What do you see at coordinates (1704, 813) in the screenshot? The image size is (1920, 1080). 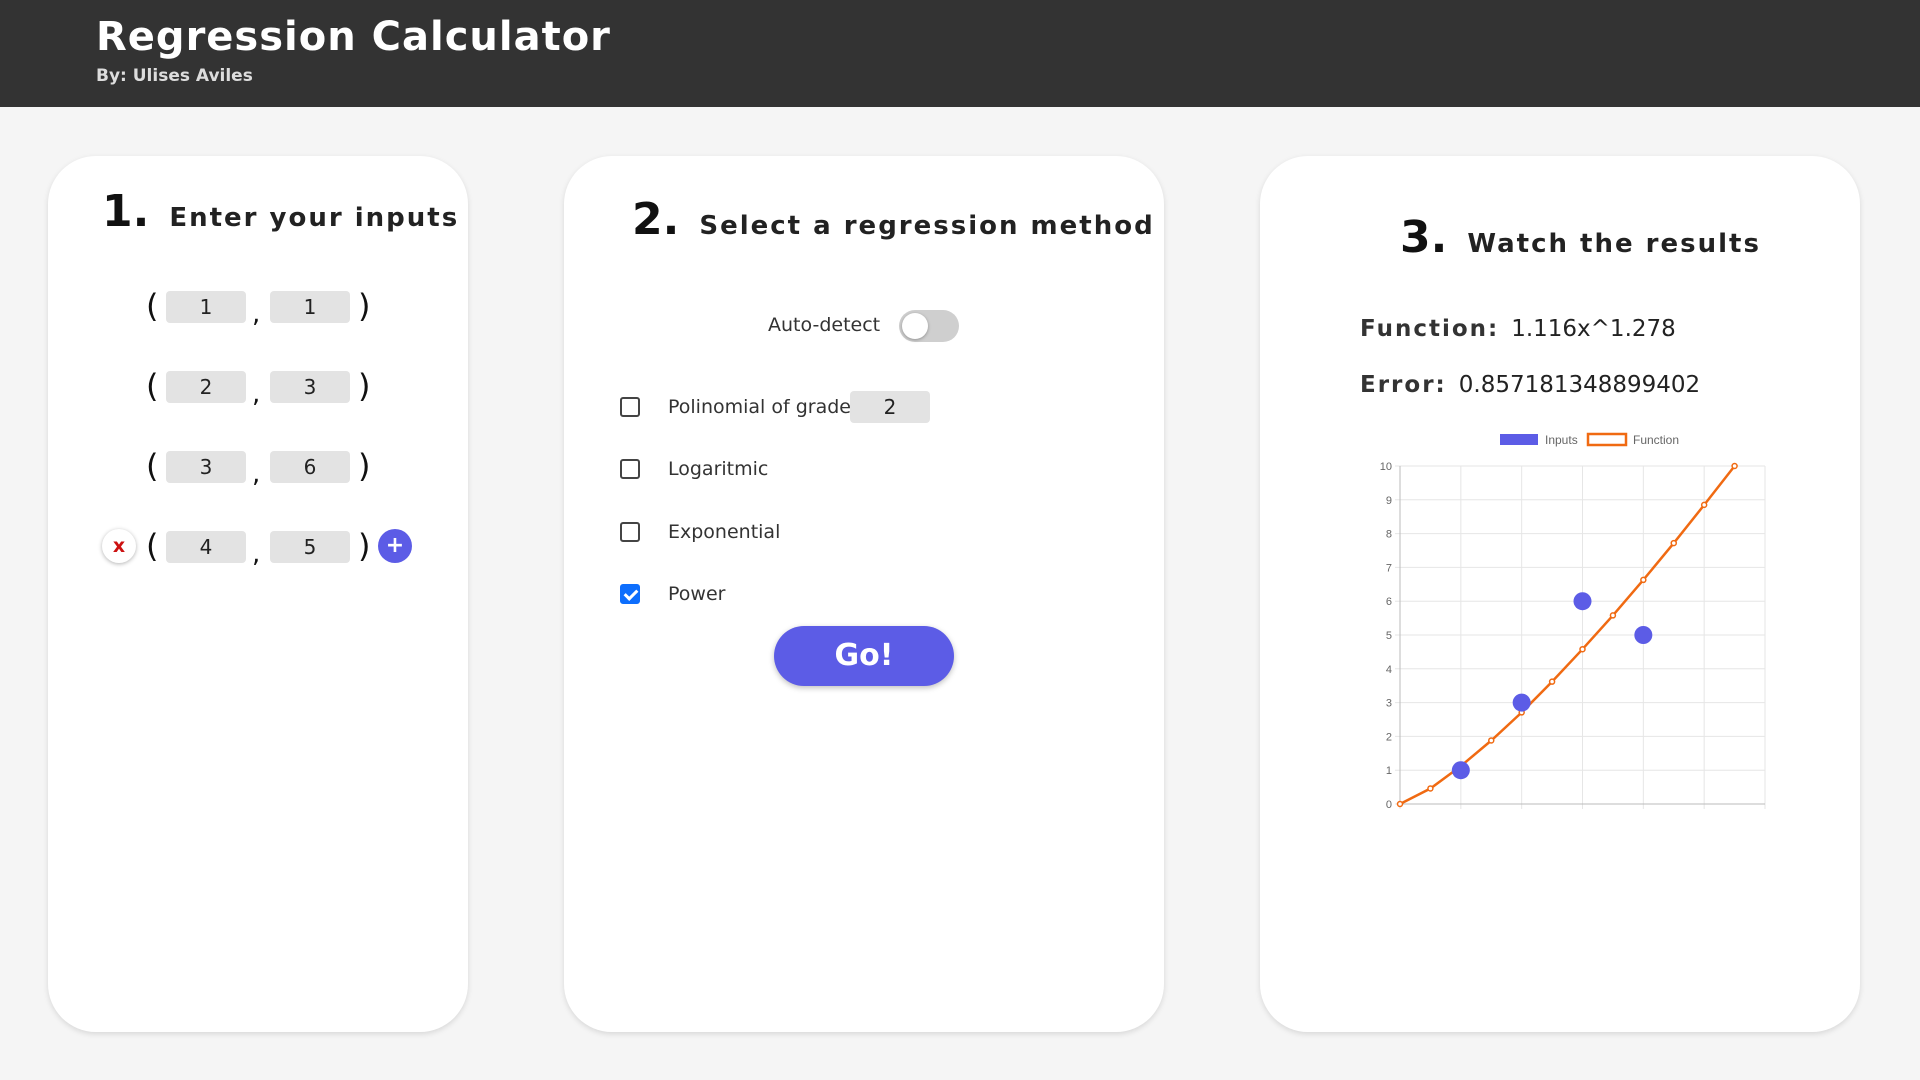 I see `x-tick-label: 5` at bounding box center [1704, 813].